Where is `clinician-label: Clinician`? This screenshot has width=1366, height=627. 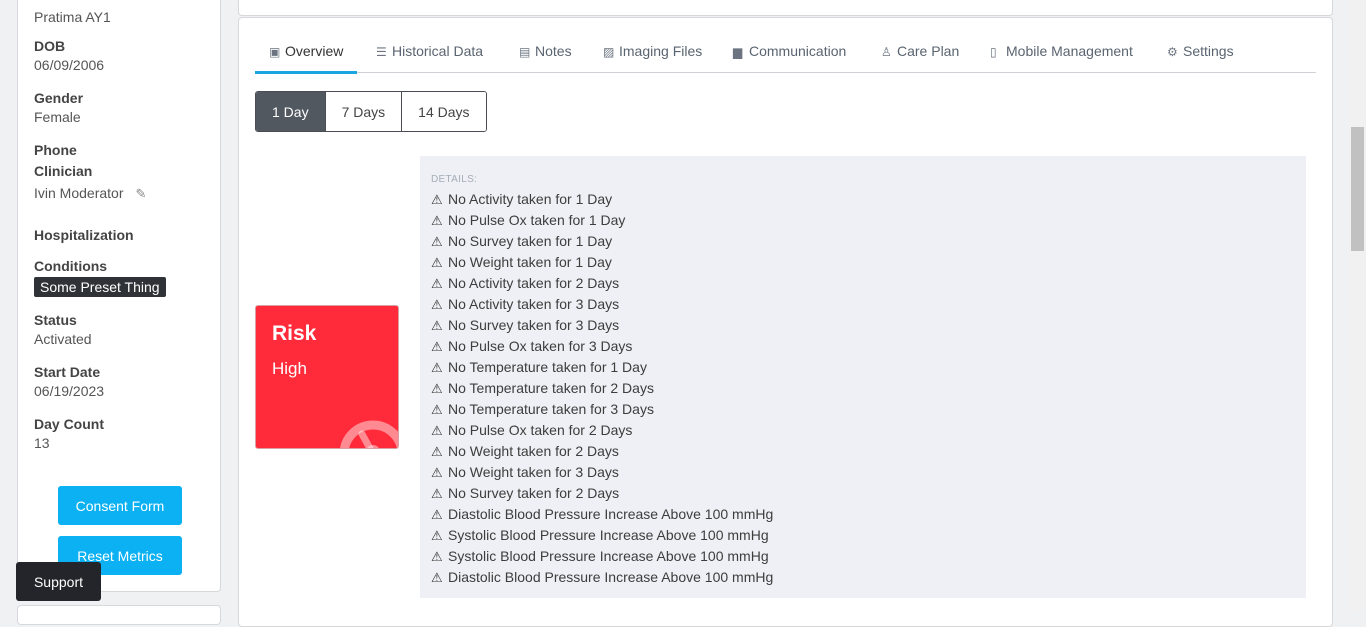
clinician-label: Clinician is located at coordinates (63, 171).